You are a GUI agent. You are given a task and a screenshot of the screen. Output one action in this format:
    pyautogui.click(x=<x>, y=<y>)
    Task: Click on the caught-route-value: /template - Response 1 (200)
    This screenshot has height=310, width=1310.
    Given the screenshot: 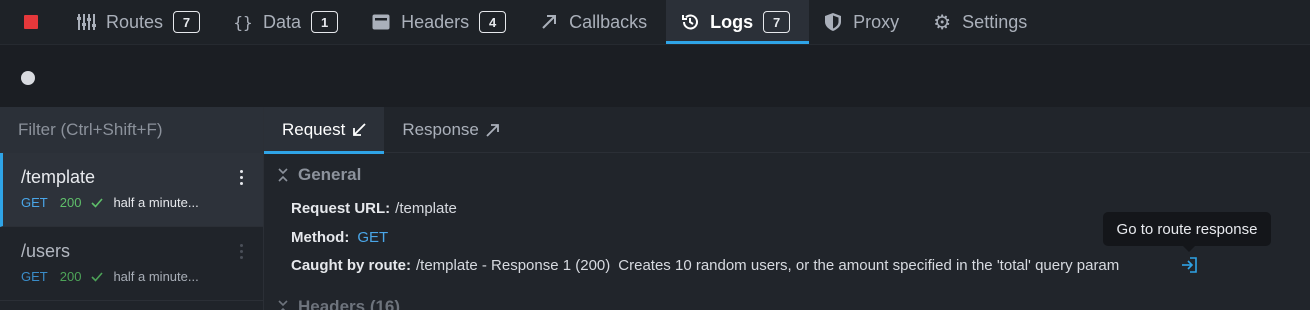 What is the action you would take?
    pyautogui.click(x=513, y=265)
    